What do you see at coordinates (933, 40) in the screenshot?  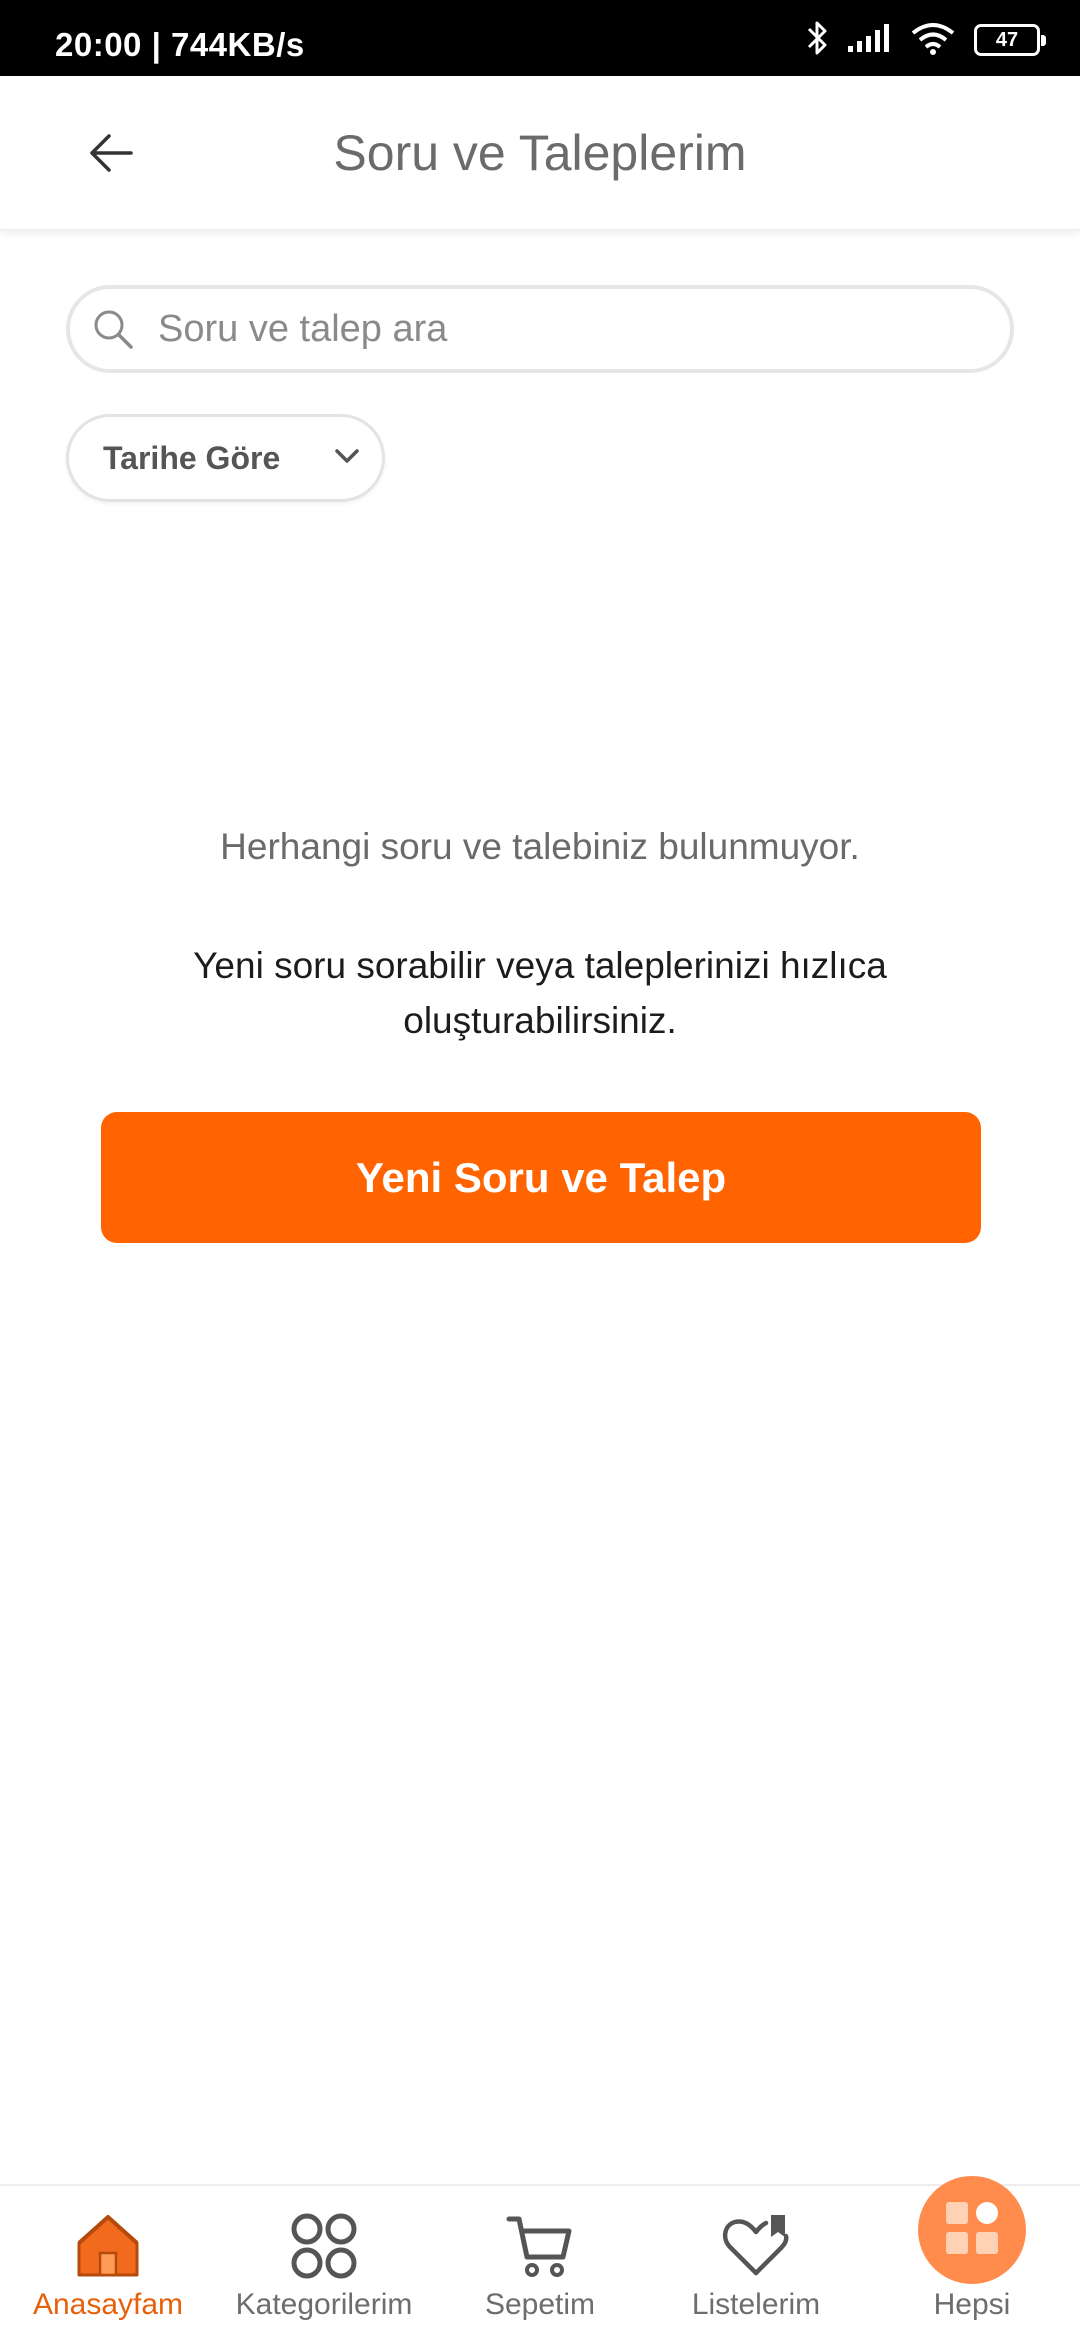 I see `wifi-icon` at bounding box center [933, 40].